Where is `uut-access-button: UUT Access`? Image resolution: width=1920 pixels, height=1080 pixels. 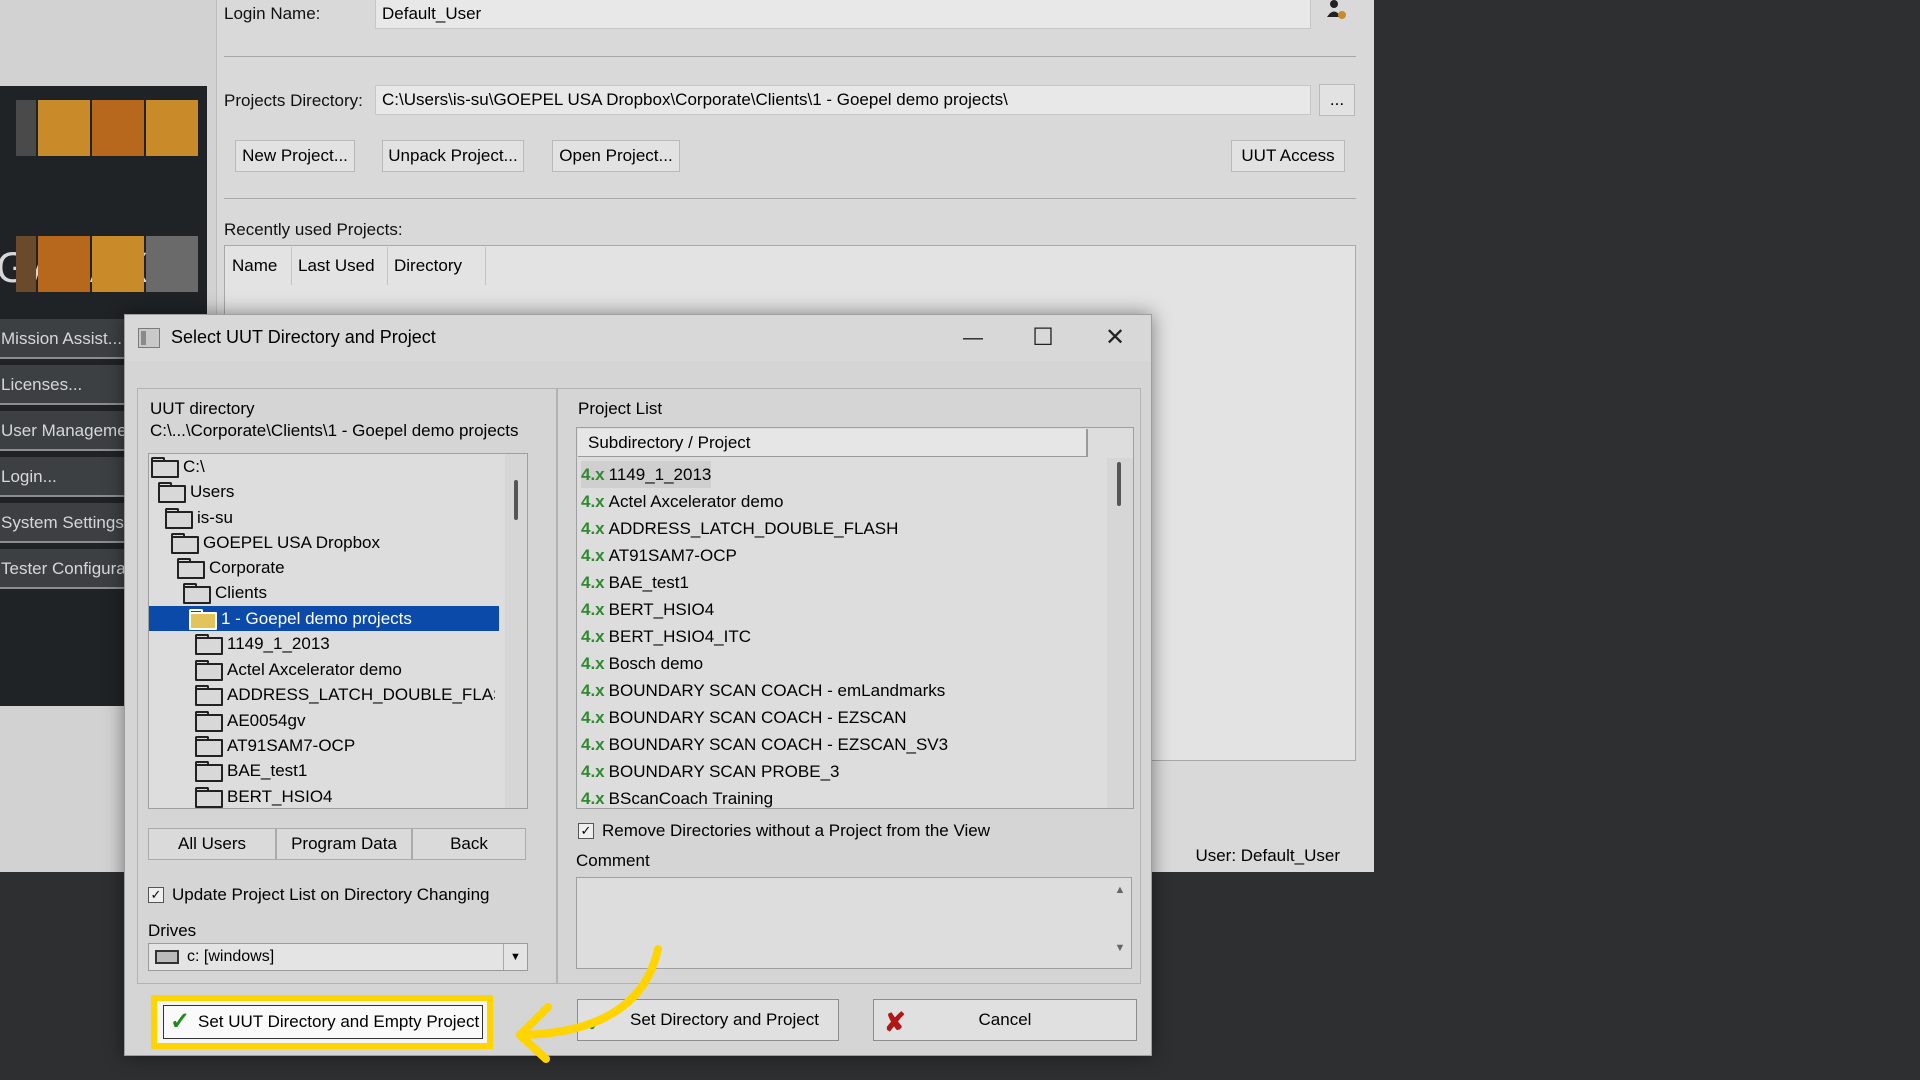
uut-access-button: UUT Access is located at coordinates (1288, 156).